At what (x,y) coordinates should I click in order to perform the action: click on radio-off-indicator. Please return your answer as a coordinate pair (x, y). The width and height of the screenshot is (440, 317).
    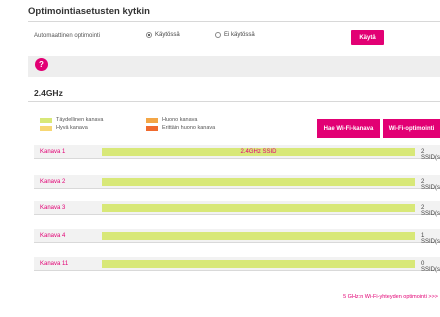
    Looking at the image, I should click on (218, 35).